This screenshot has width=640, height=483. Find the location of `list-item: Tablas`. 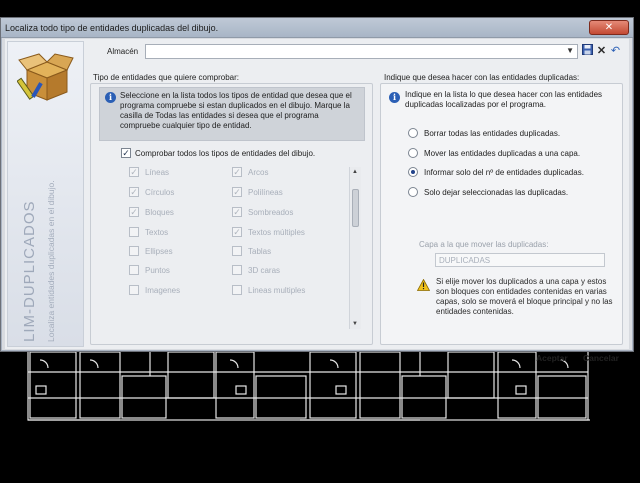

list-item: Tablas is located at coordinates (251, 251).